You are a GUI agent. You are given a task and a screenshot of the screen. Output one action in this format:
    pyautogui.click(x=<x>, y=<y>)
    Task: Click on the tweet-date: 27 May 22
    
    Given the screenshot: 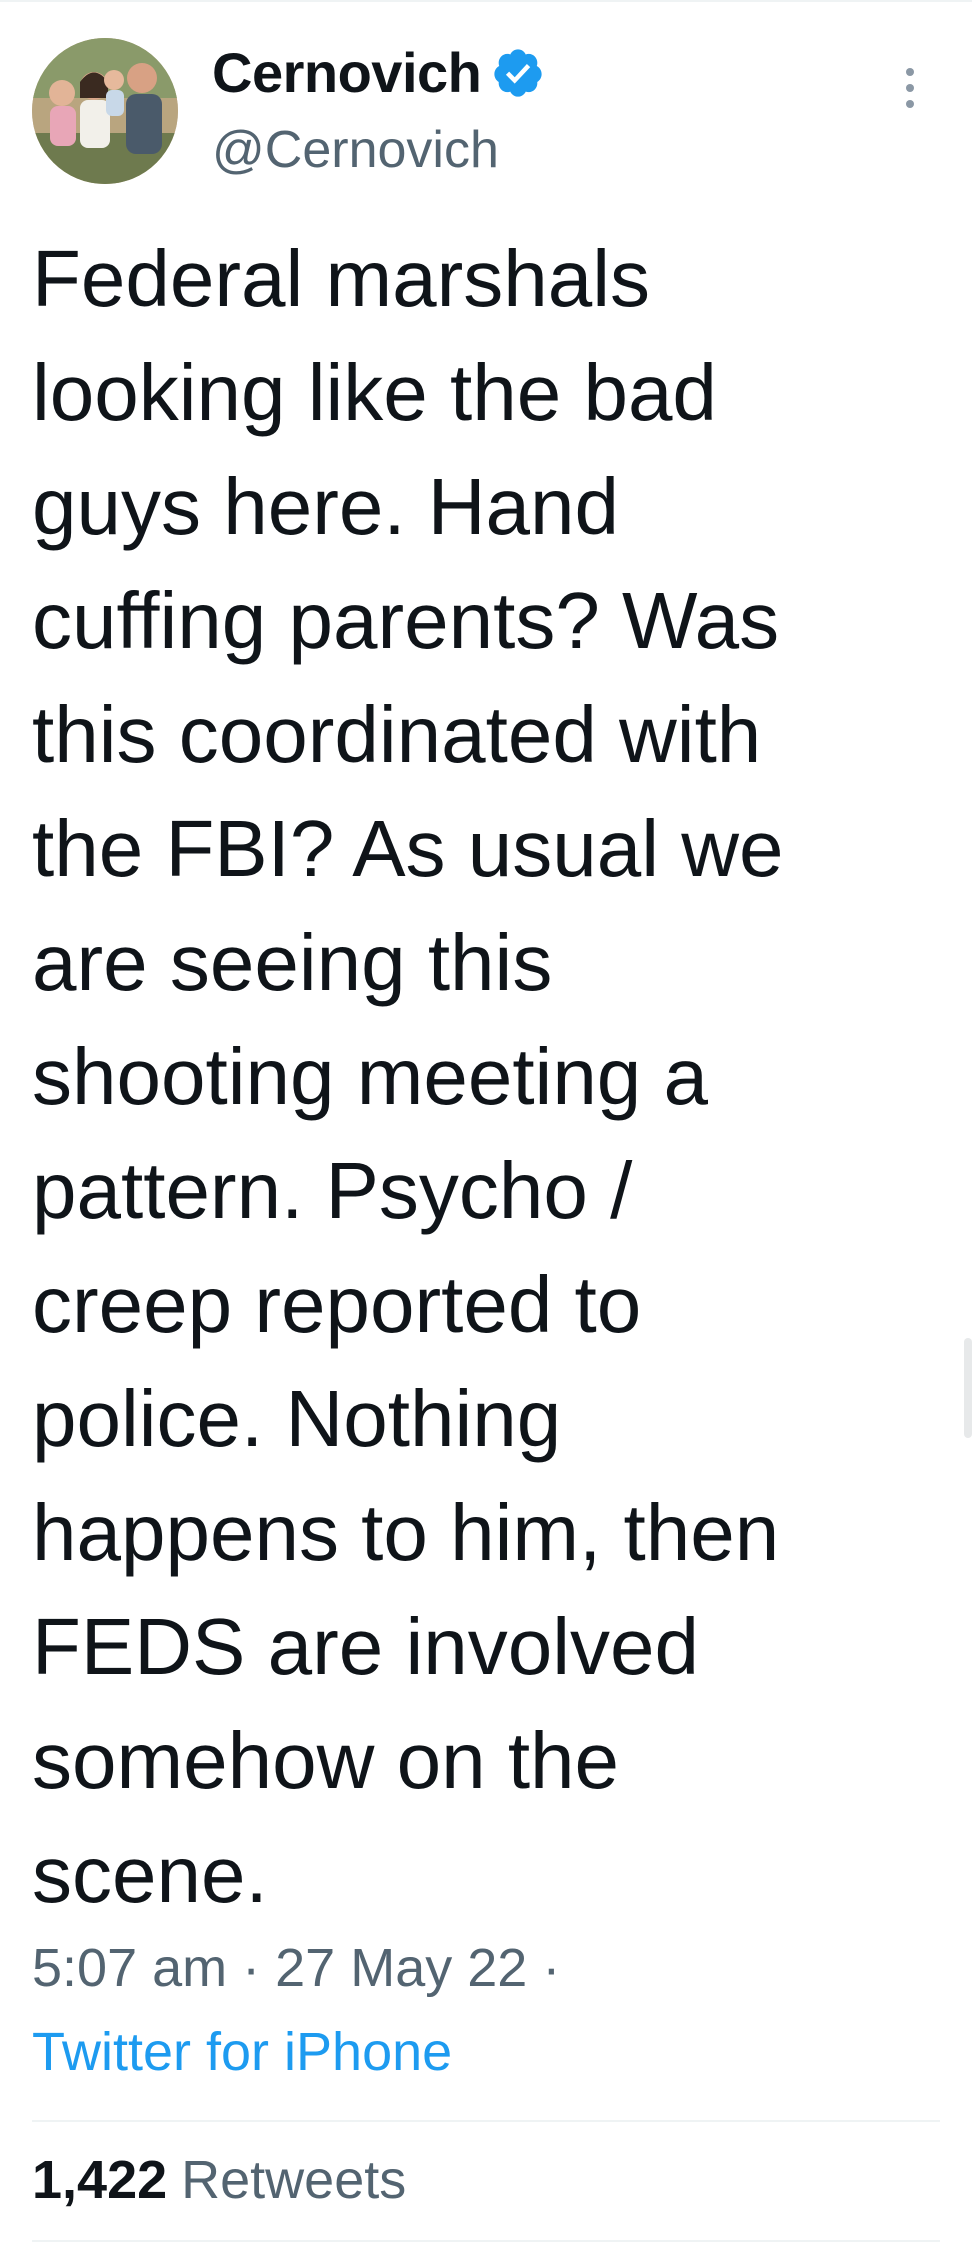 What is the action you would take?
    pyautogui.click(x=401, y=1968)
    